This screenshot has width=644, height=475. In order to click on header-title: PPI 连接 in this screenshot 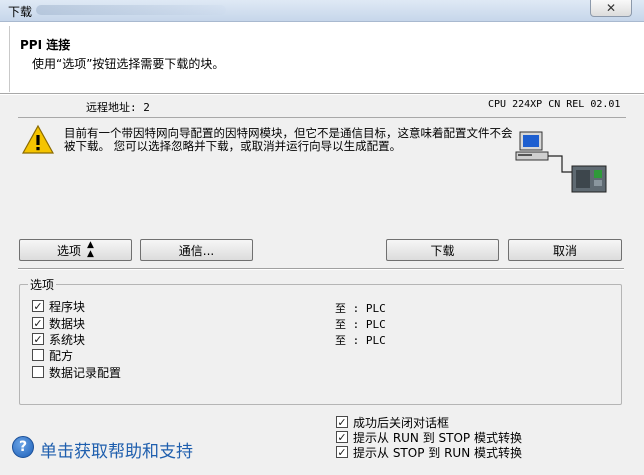, I will do `click(45, 45)`.